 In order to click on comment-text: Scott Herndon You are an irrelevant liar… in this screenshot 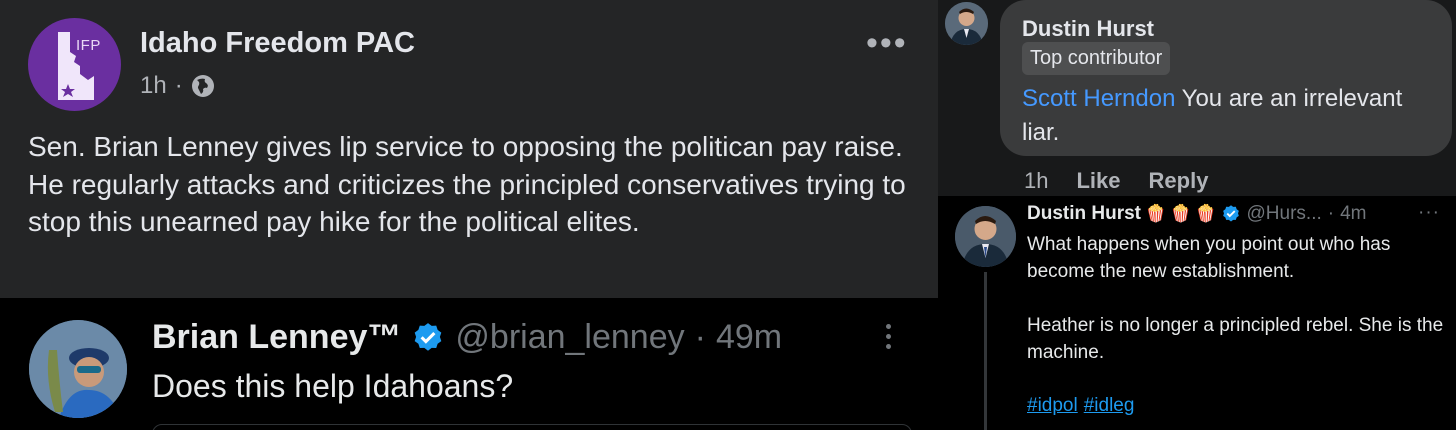, I will do `click(1230, 116)`.